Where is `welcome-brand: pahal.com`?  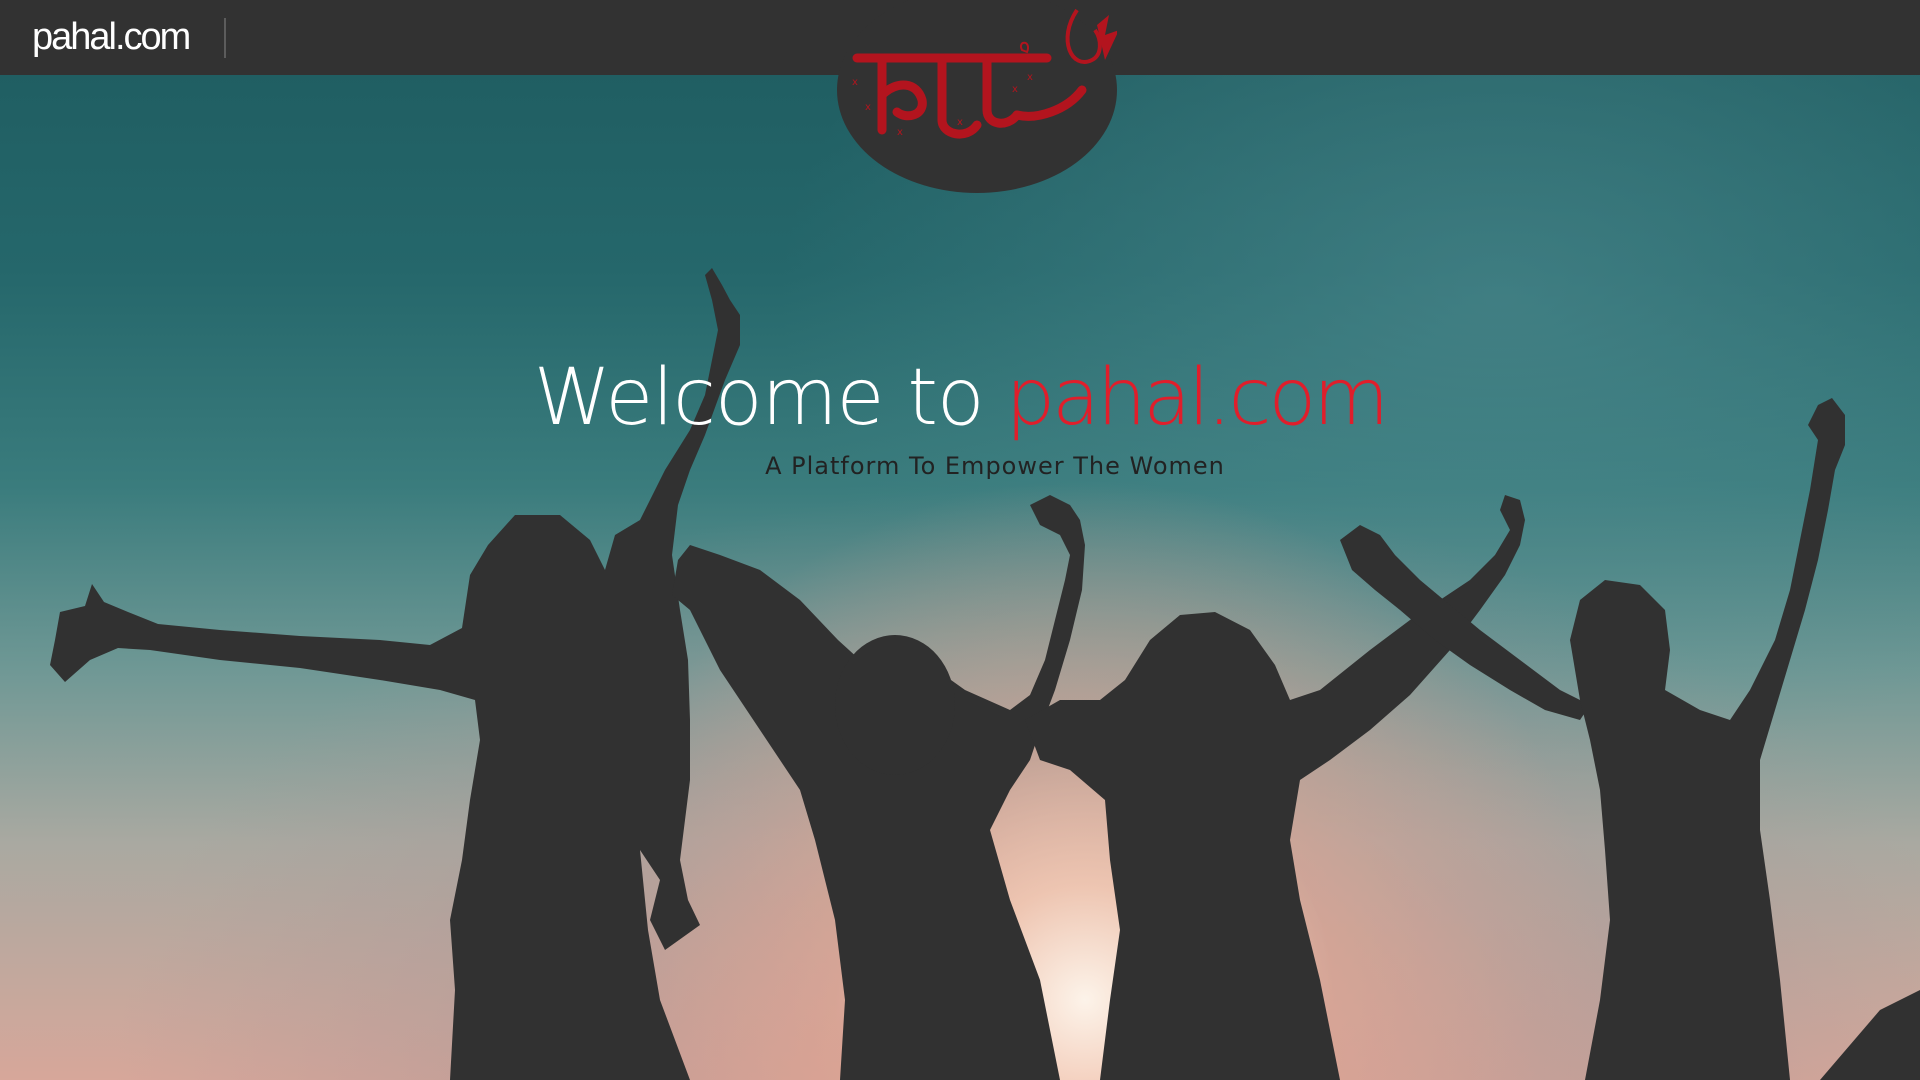
welcome-brand: pahal.com is located at coordinates (1197, 398).